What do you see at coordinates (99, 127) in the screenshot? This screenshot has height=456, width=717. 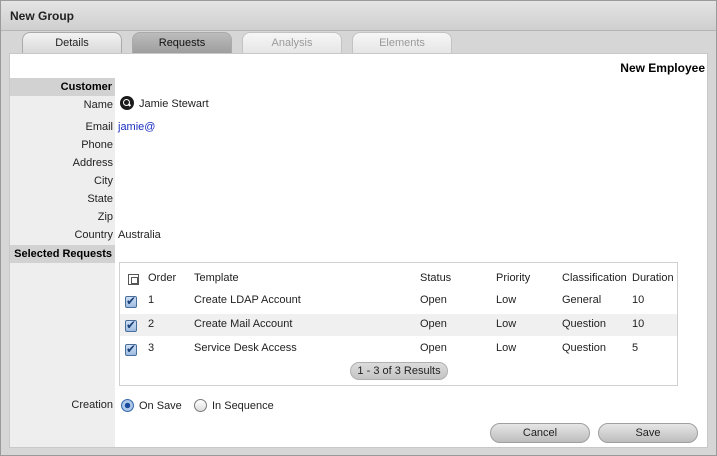 I see `email-label: Email` at bounding box center [99, 127].